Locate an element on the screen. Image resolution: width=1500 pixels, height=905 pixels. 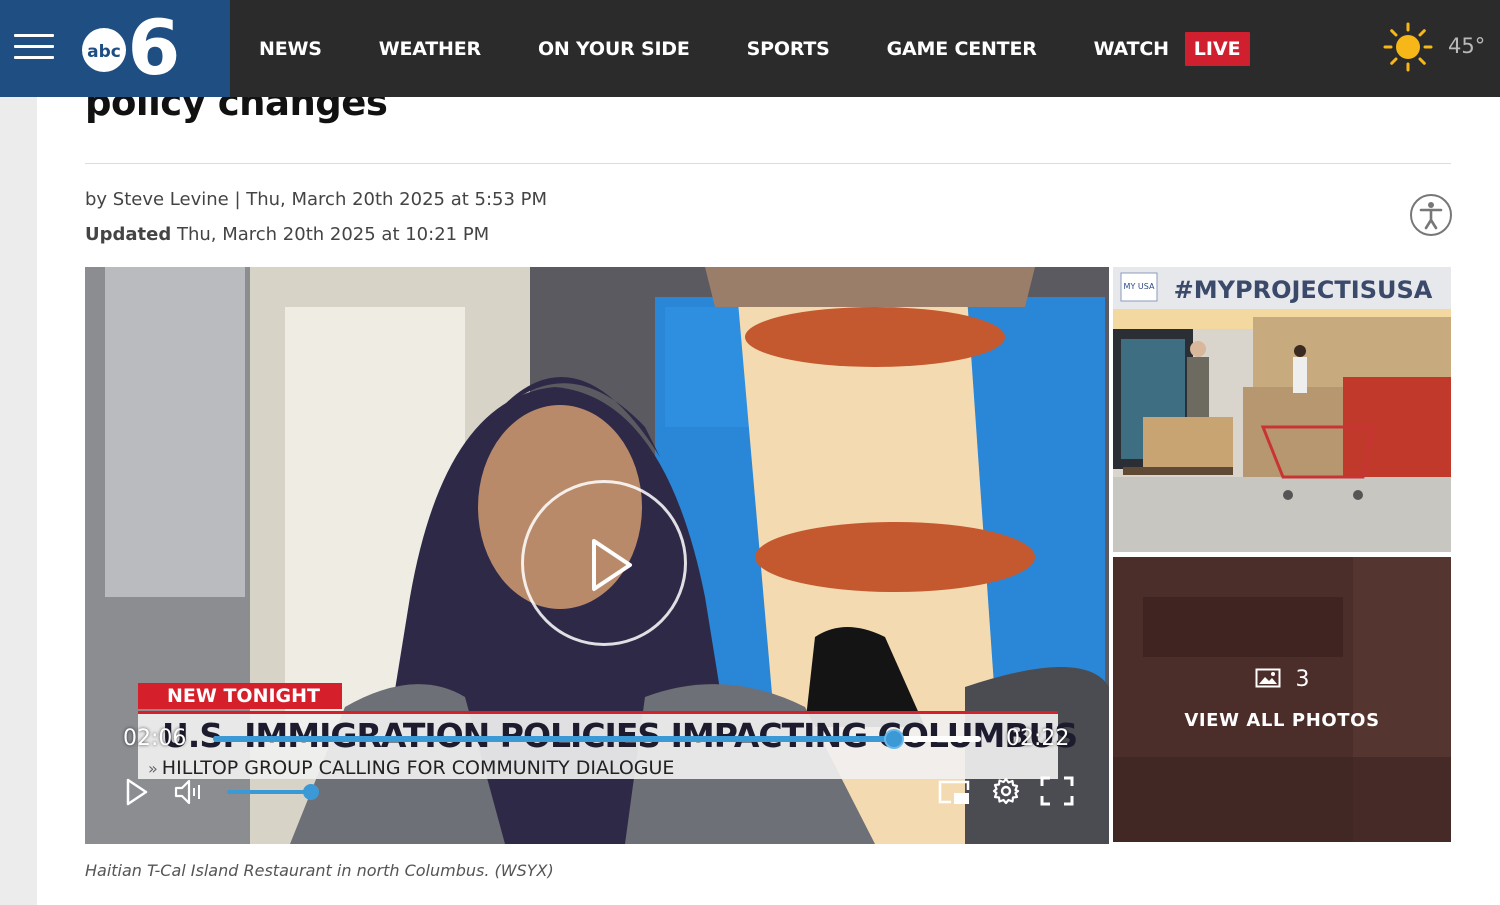
sun-icon is located at coordinates (1408, 47).